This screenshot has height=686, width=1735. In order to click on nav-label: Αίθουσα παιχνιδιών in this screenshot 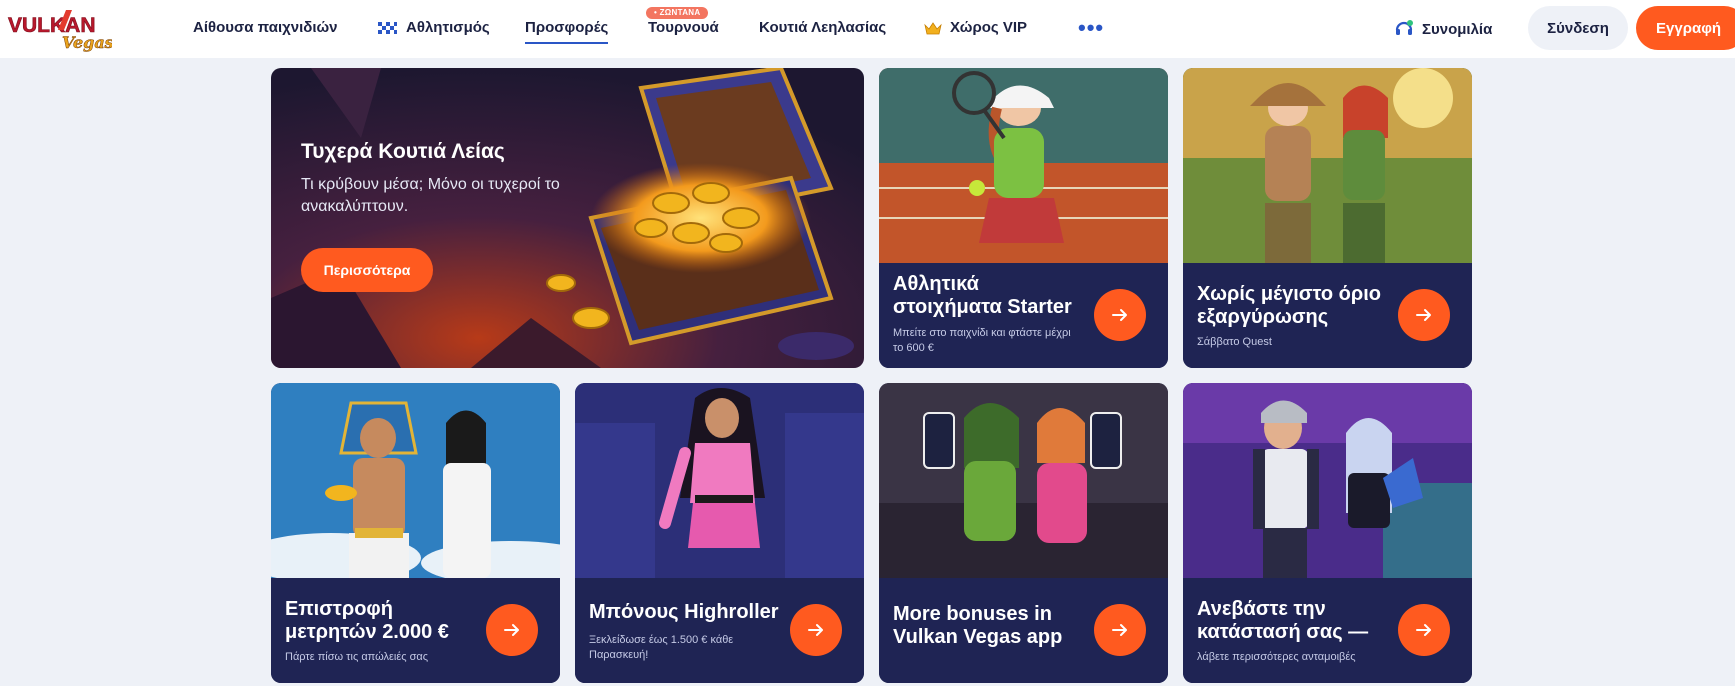, I will do `click(265, 27)`.